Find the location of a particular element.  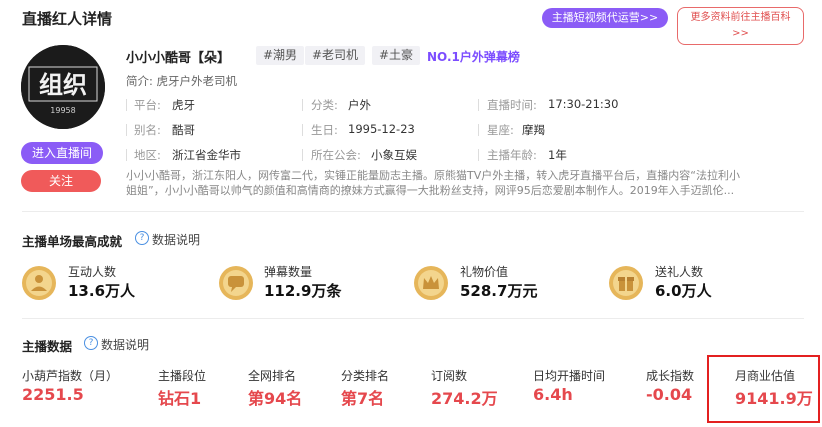

page-title: 直播红人详情 is located at coordinates (67, 19).